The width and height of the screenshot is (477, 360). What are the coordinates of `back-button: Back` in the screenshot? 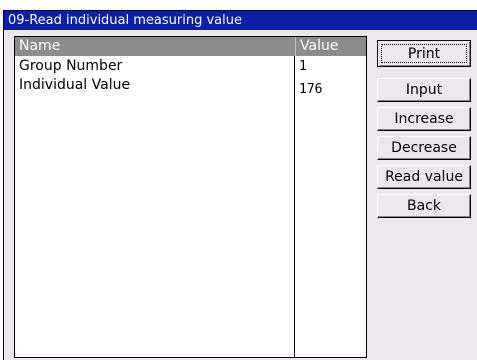 It's located at (424, 206).